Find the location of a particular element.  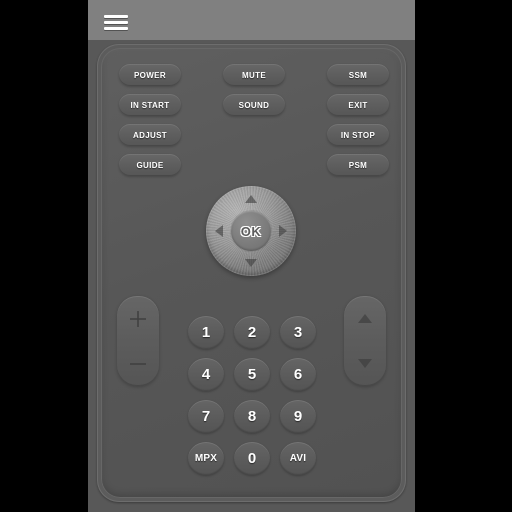

key-avi: AVI is located at coordinates (298, 458).